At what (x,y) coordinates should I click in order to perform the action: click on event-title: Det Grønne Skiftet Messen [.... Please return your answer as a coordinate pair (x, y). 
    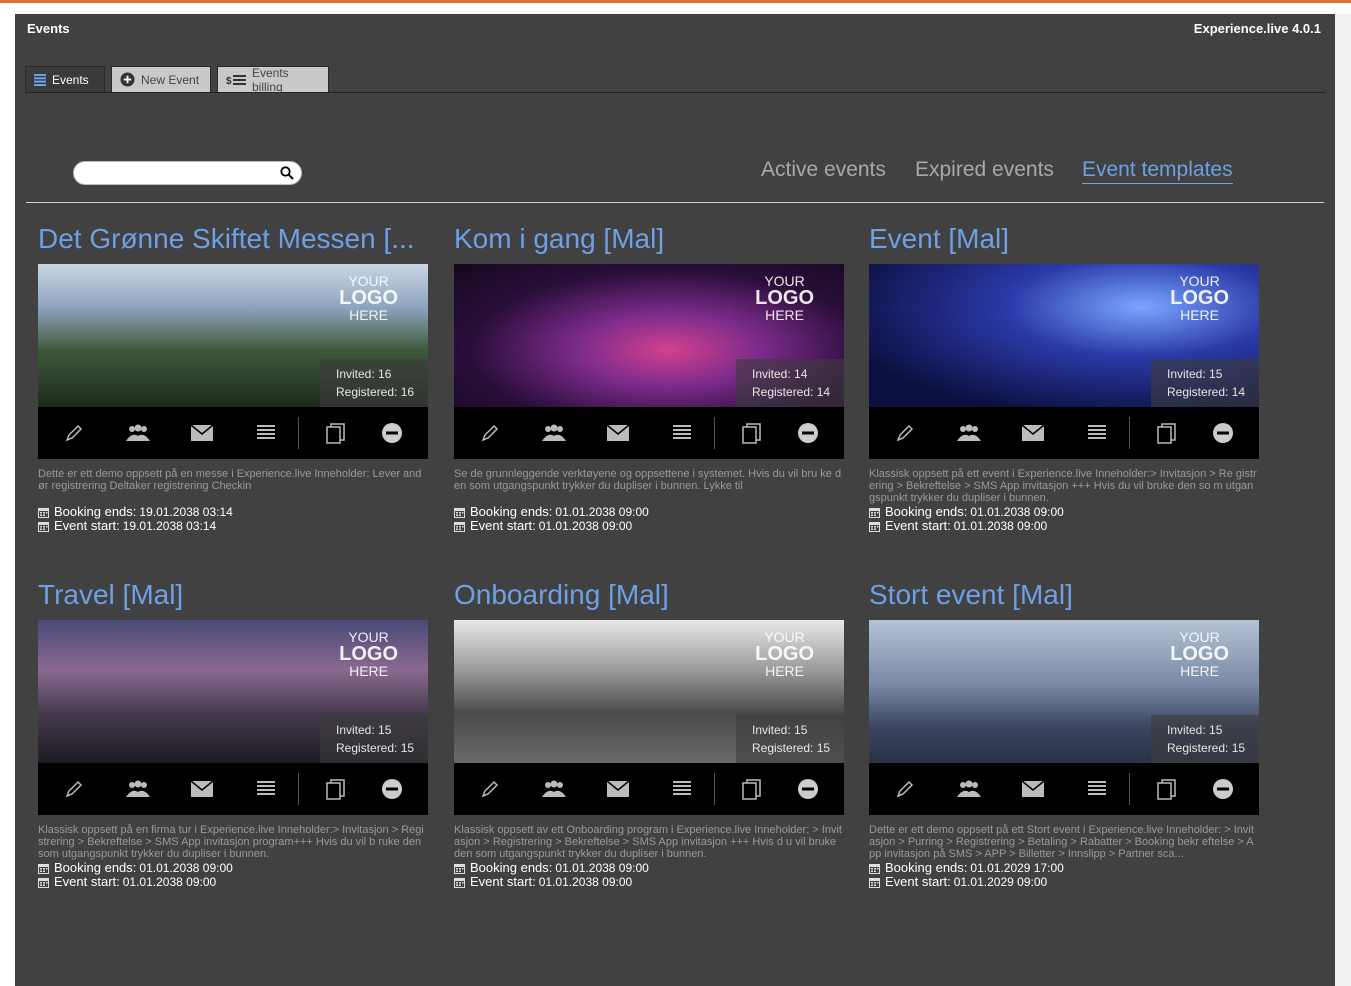
    Looking at the image, I should click on (233, 240).